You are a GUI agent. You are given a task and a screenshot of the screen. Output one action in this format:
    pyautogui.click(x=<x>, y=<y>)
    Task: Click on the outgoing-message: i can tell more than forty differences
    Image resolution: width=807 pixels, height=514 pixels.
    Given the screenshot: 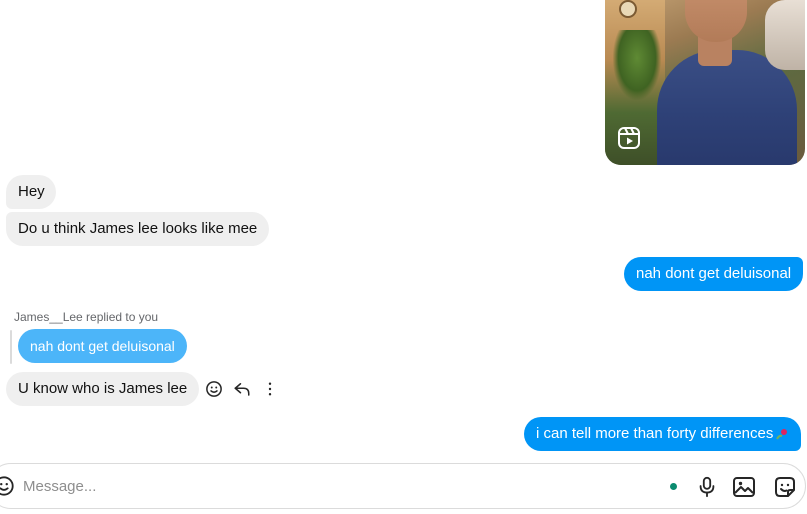 What is the action you would take?
    pyautogui.click(x=663, y=434)
    